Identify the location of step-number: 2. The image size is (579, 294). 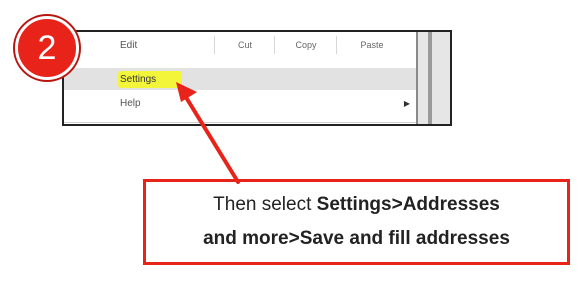
(47, 47).